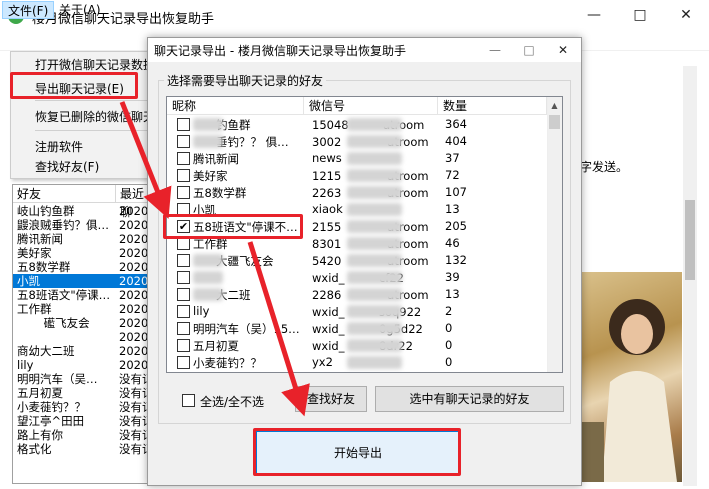  What do you see at coordinates (278, 329) in the screenshot?
I see `arrow-to-start` at bounding box center [278, 329].